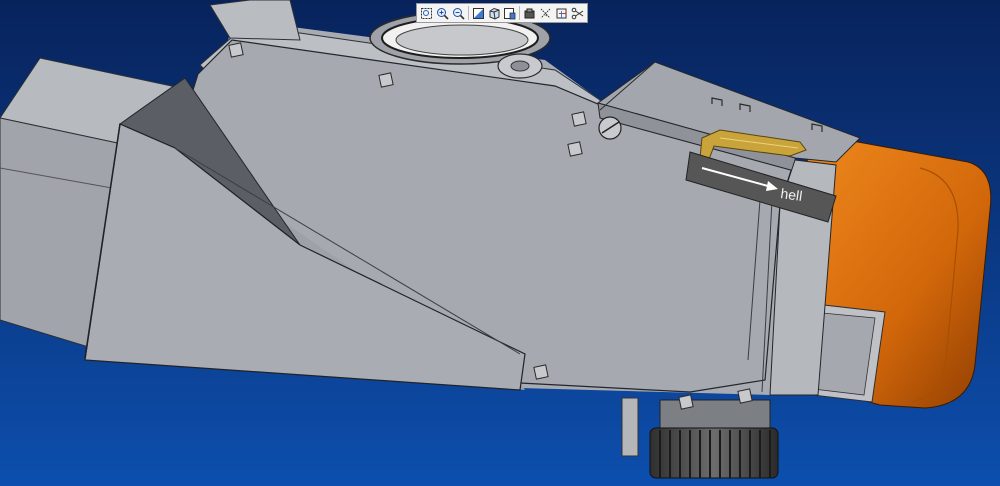 The height and width of the screenshot is (486, 1000). I want to click on view-orientation-icon, so click(494, 13).